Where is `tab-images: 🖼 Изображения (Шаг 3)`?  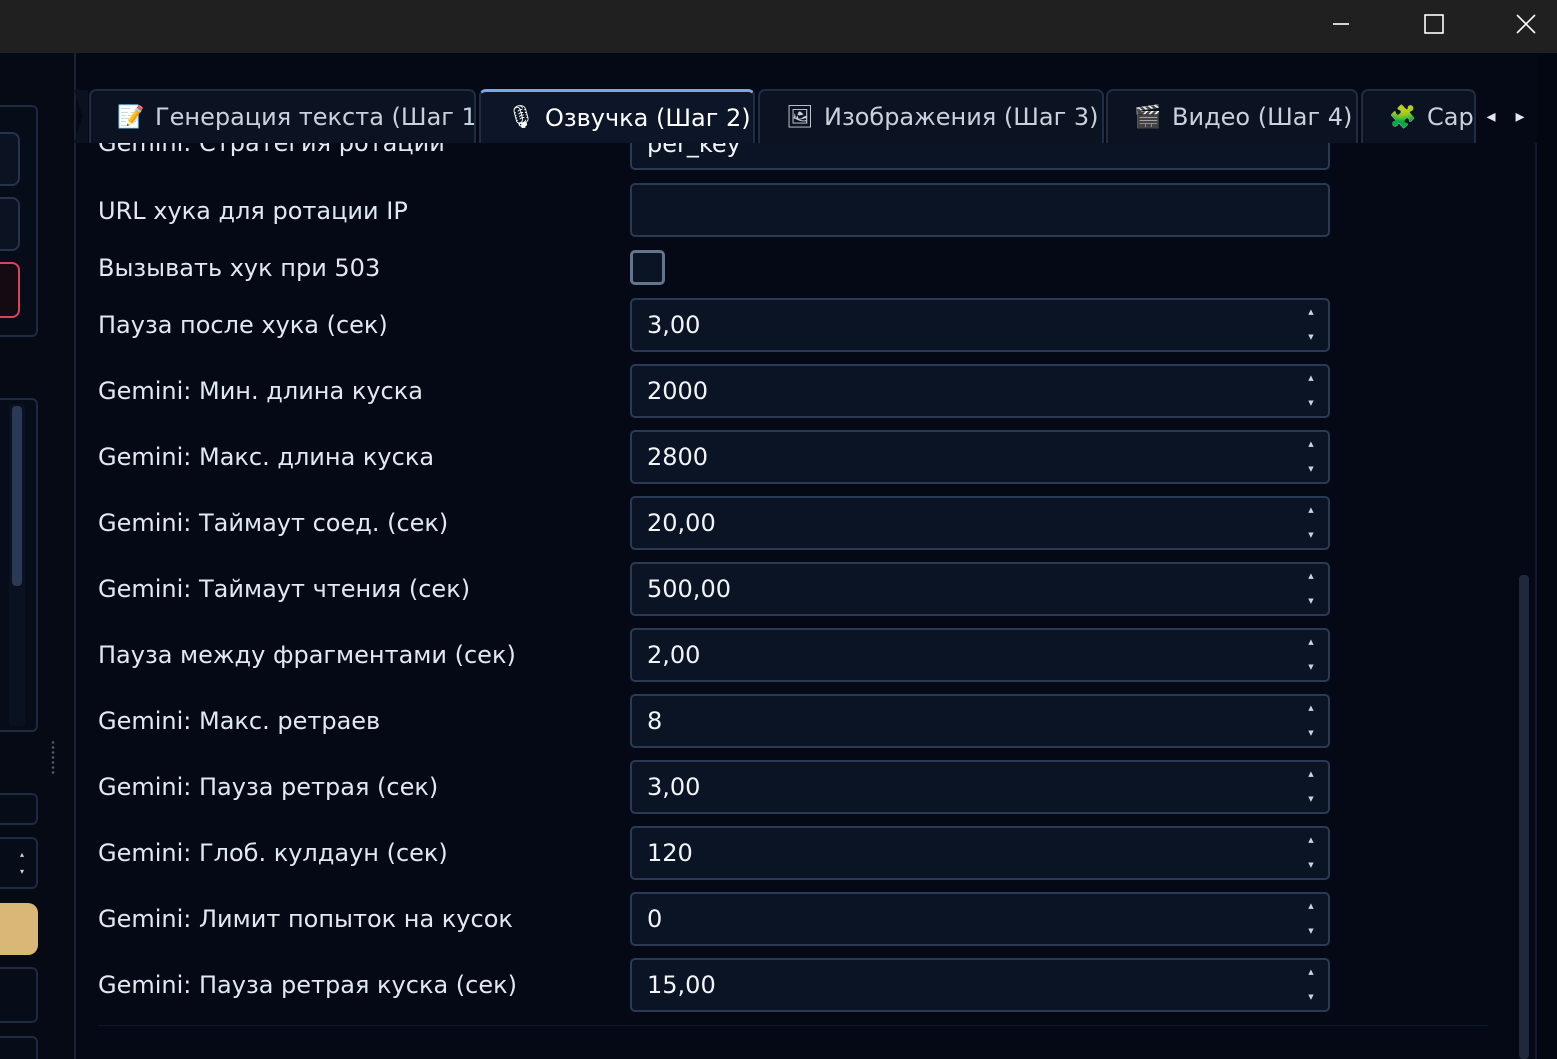
tab-images: 🖼 Изображения (Шаг 3) is located at coordinates (931, 116).